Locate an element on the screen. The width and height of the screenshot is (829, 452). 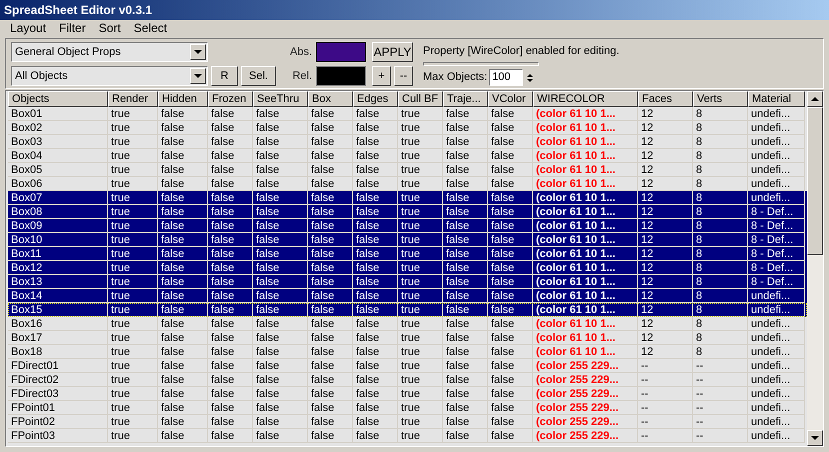
column-header: Edges is located at coordinates (375, 99).